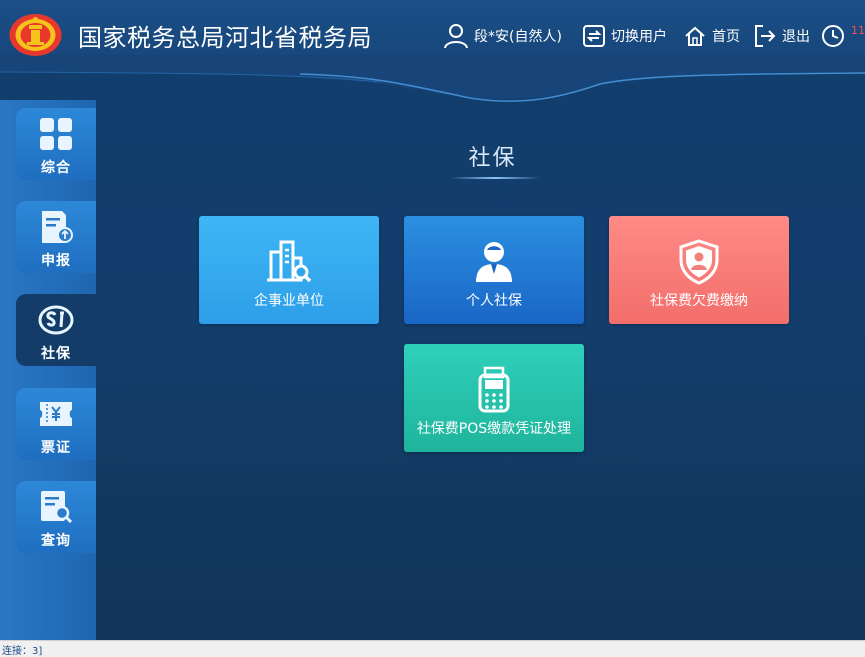  Describe the element at coordinates (57, 227) in the screenshot. I see `document-upload-icon` at that location.